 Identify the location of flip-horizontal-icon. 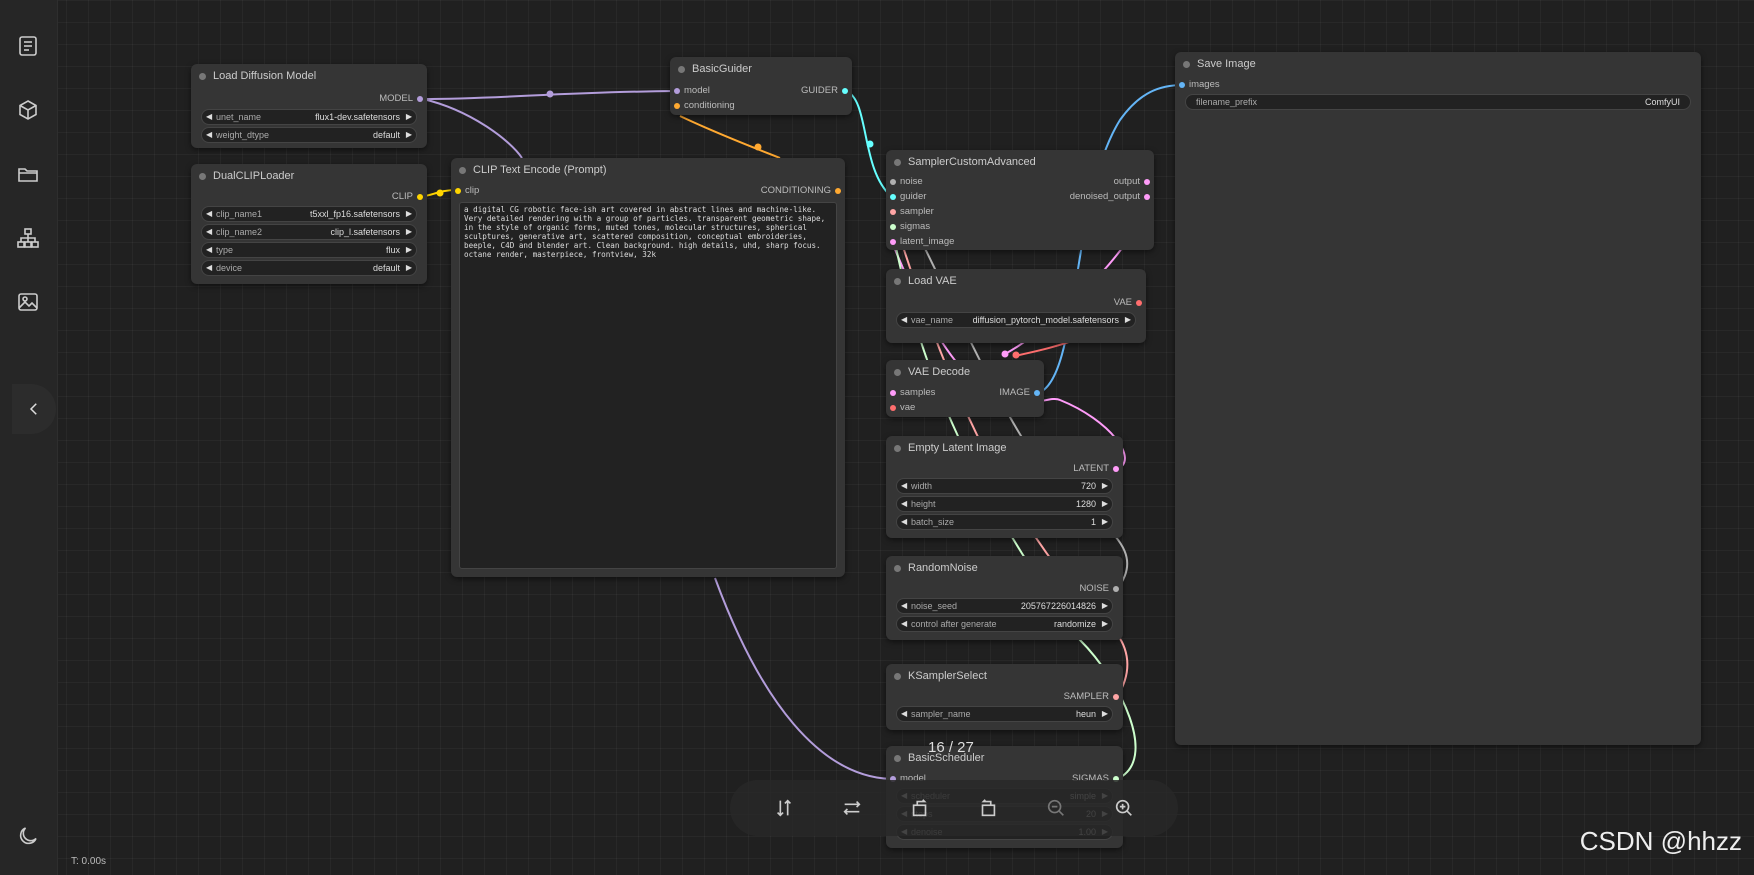
(852, 808).